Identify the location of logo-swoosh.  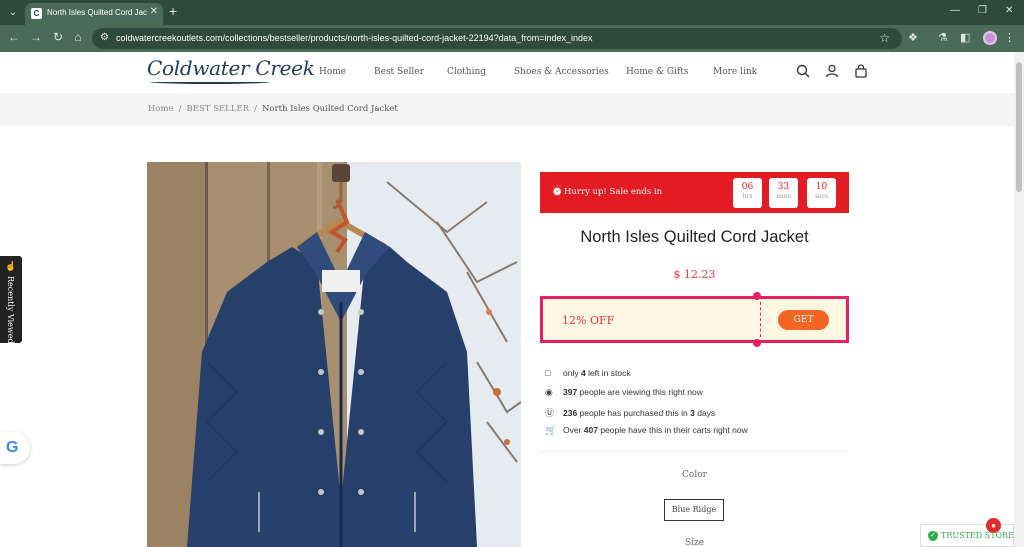
(210, 82).